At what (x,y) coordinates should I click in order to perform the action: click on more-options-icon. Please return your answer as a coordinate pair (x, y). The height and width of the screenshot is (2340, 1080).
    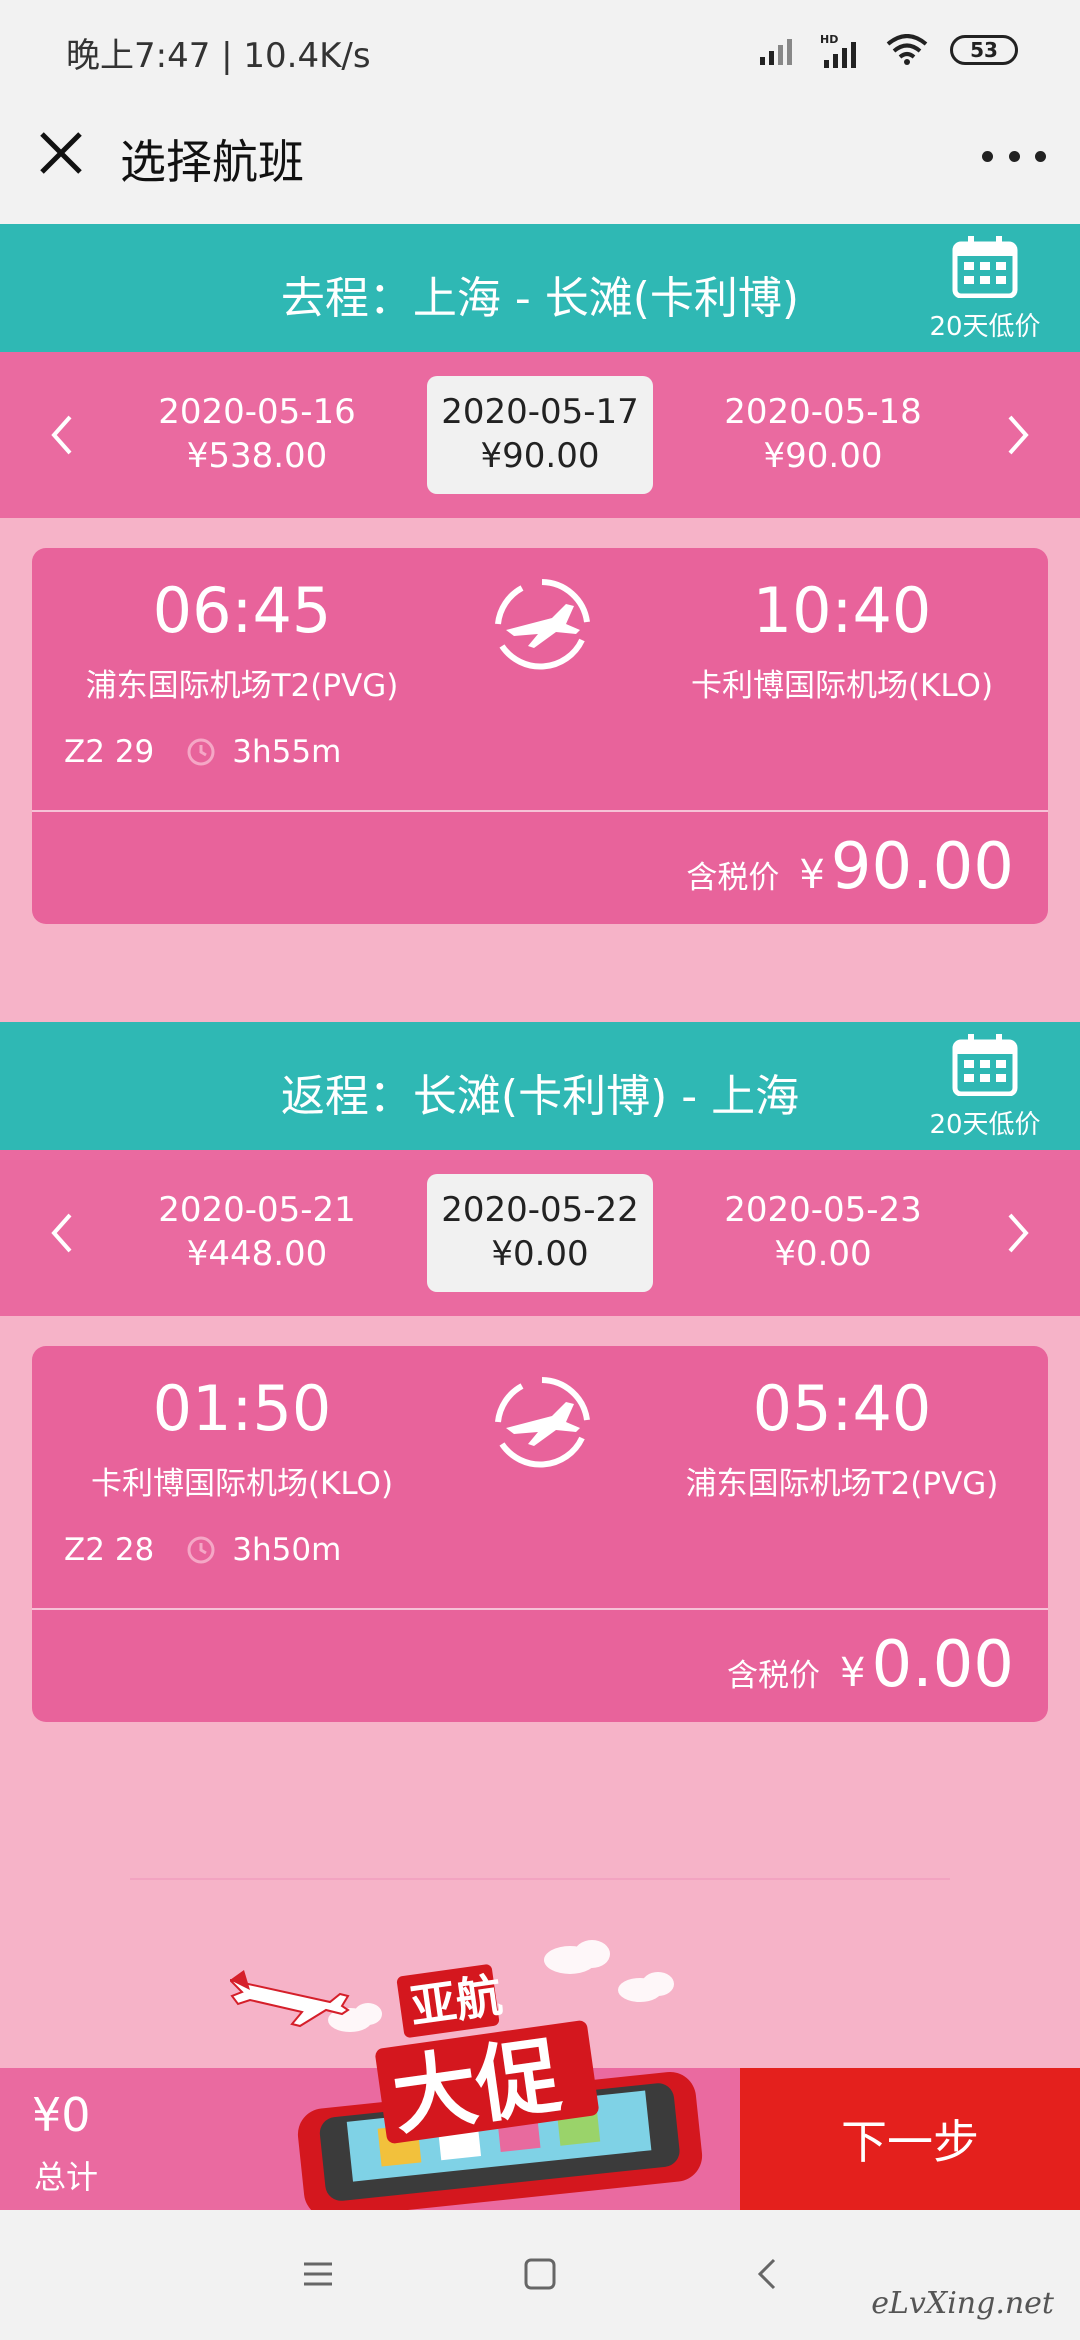
    Looking at the image, I should click on (1014, 156).